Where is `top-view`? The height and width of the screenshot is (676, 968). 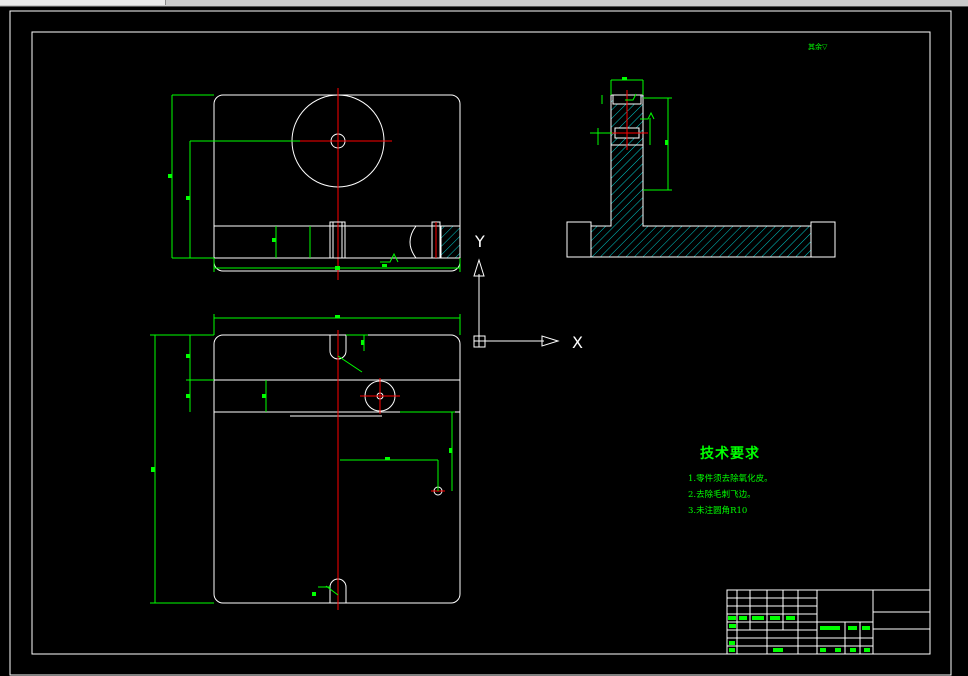
top-view is located at coordinates (305, 462).